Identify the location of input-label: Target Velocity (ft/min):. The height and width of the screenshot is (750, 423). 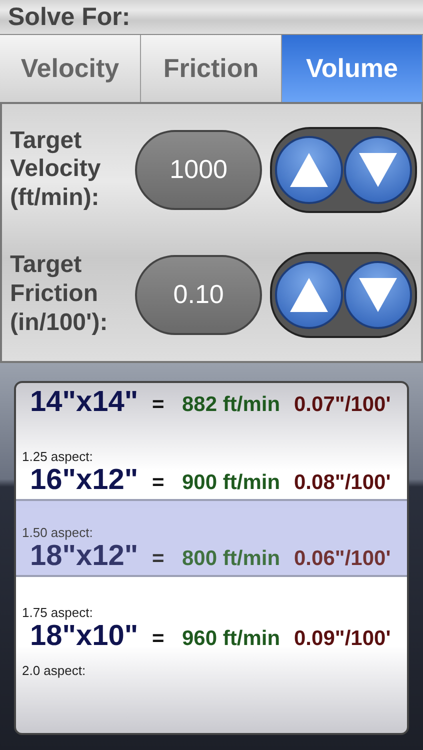
(56, 170).